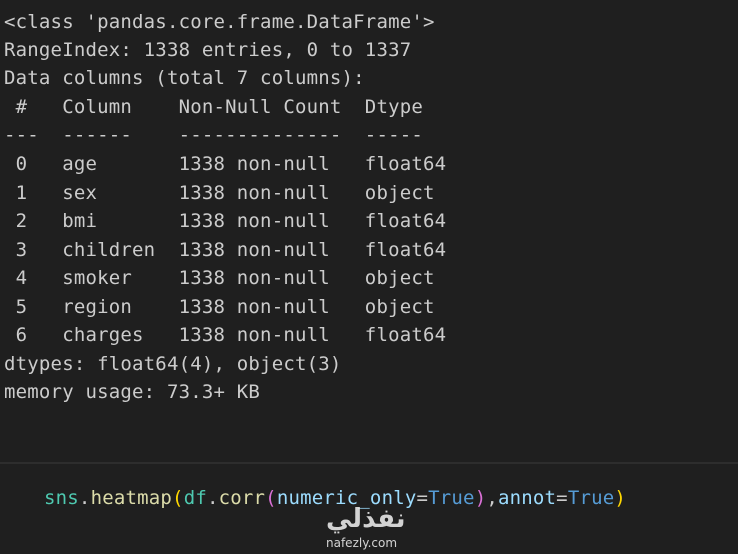 Image resolution: width=738 pixels, height=554 pixels. I want to click on code-token-corr: corr, so click(242, 498).